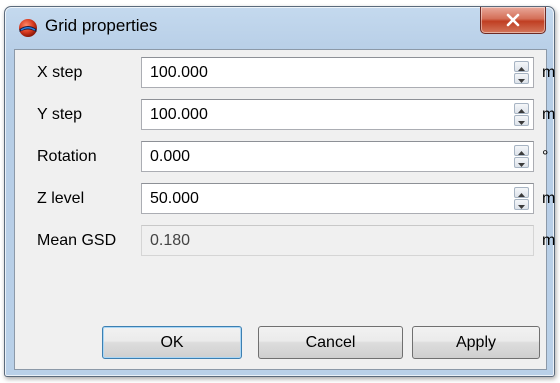 The height and width of the screenshot is (383, 560). I want to click on mean-gsd-row: Mean GSD m, so click(285, 241).